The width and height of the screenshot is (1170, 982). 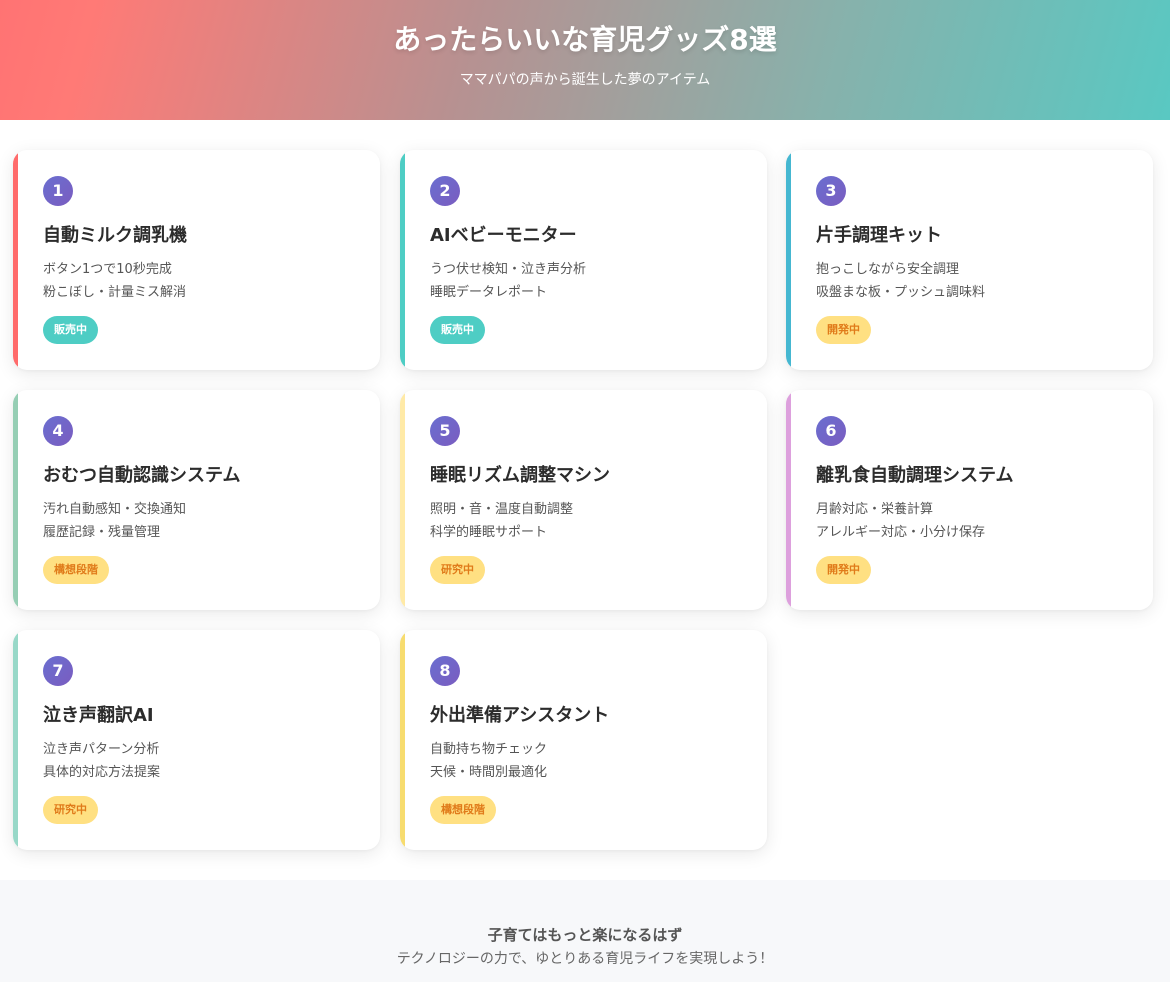 I want to click on page-subtitle: ママパパの声から誕生した夢のアイテム, so click(x=585, y=80).